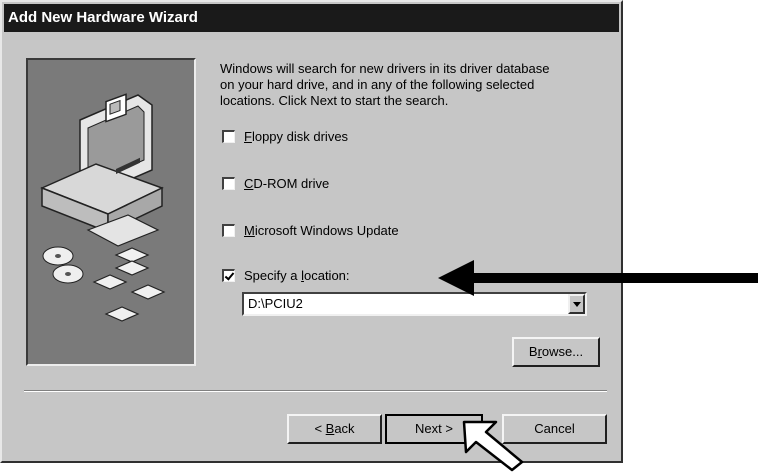  What do you see at coordinates (321, 230) in the screenshot?
I see `windows-update-label: Microsoft Windows Update` at bounding box center [321, 230].